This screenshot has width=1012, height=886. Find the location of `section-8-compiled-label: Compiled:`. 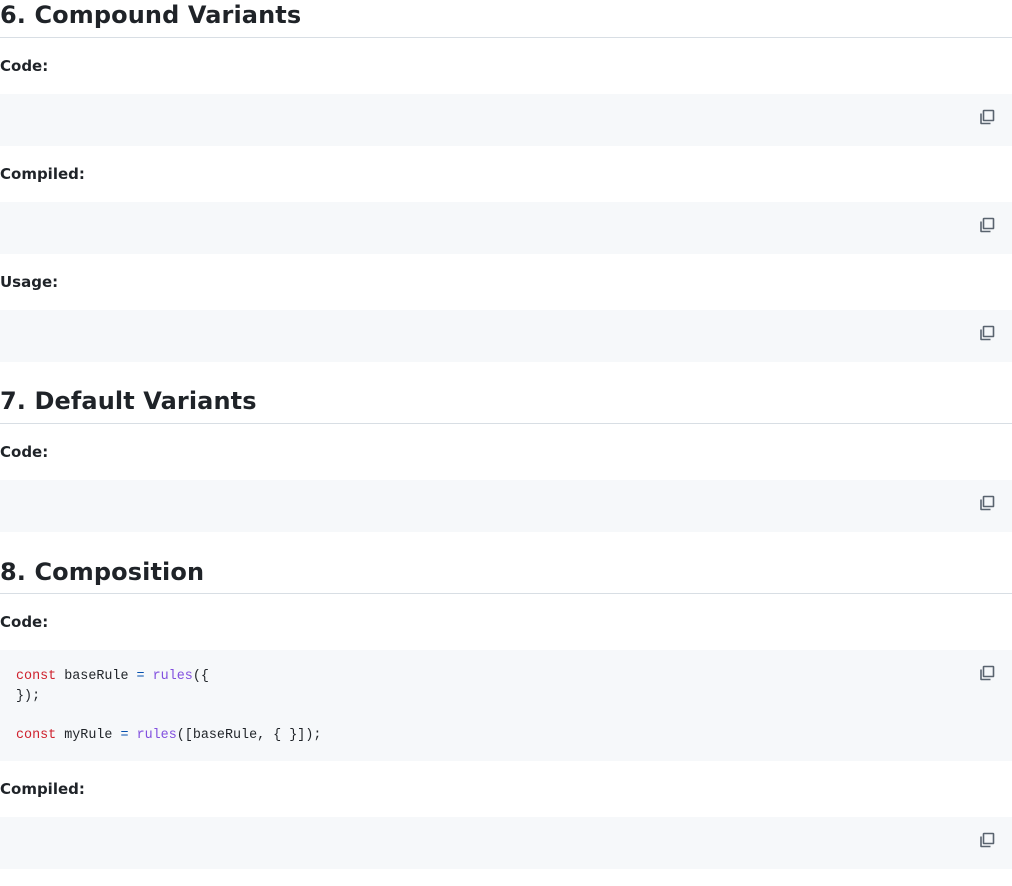

section-8-compiled-label: Compiled: is located at coordinates (42, 789).